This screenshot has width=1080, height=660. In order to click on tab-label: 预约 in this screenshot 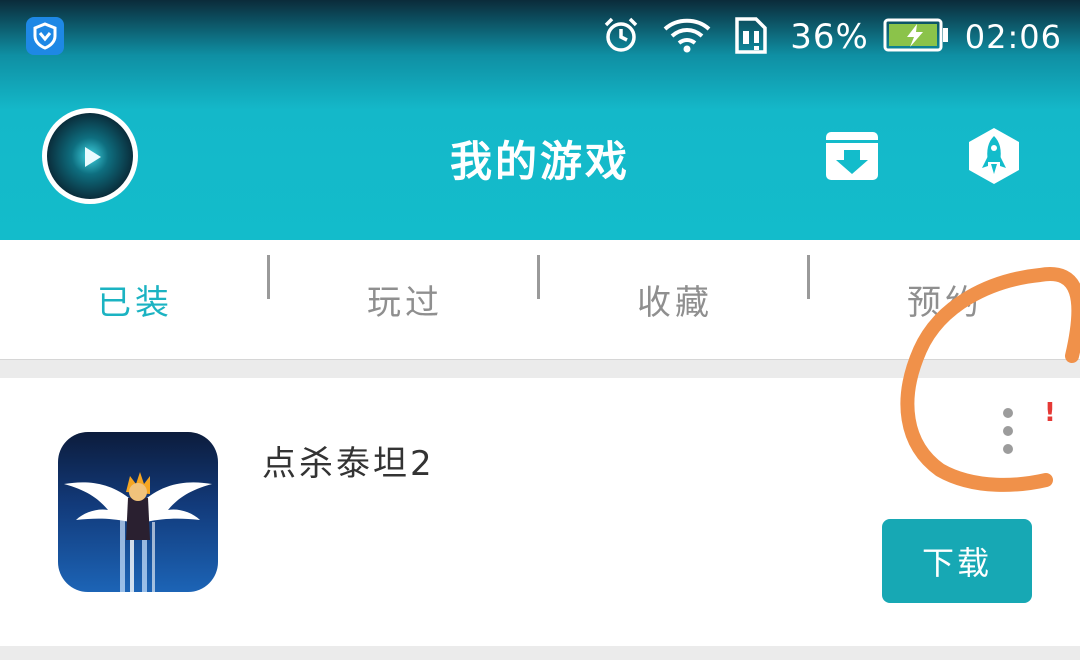, I will do `click(945, 303)`.